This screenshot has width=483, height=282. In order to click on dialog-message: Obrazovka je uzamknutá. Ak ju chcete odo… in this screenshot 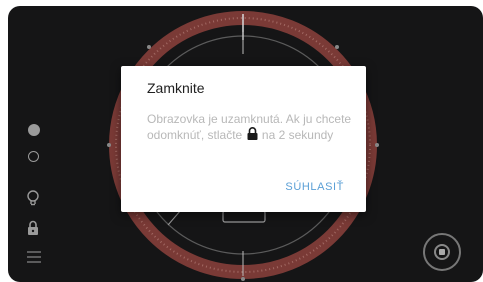, I will do `click(252, 127)`.